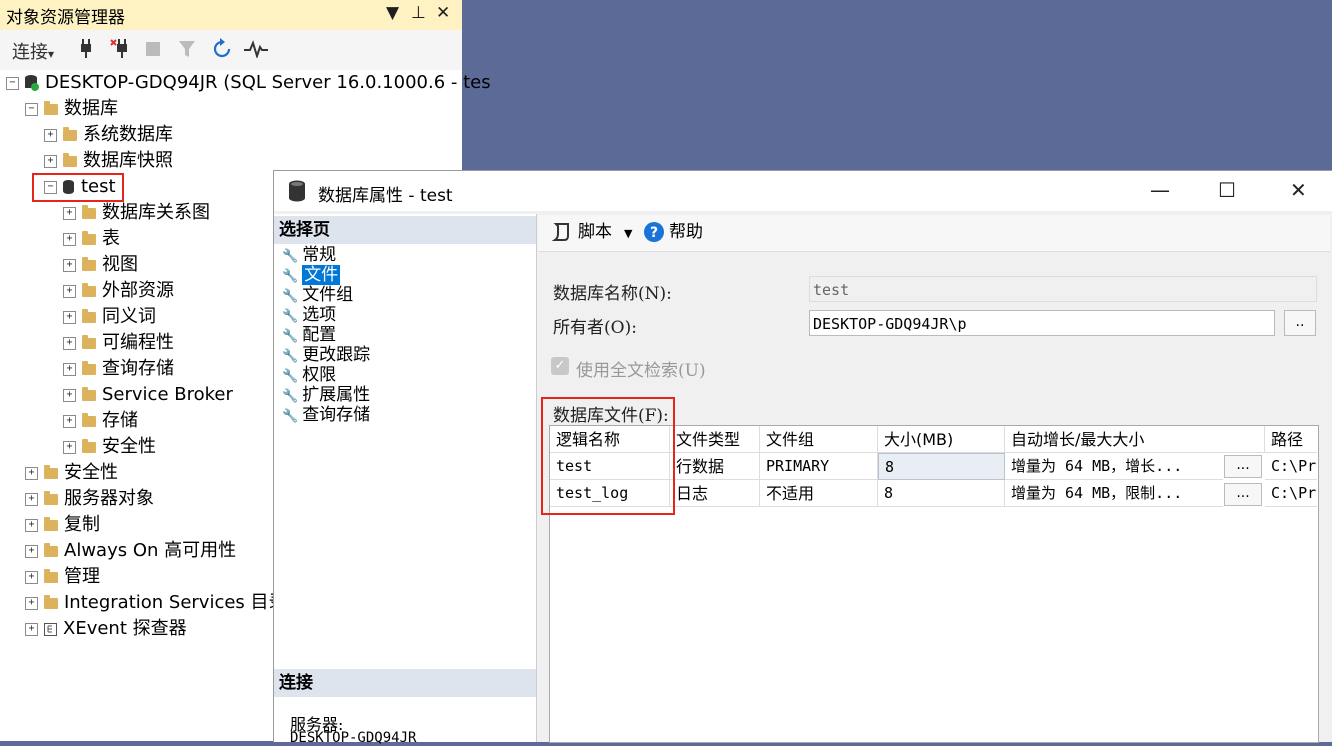  I want to click on tree-node-integration-services: + Integration Services 目录, so click(156, 603).